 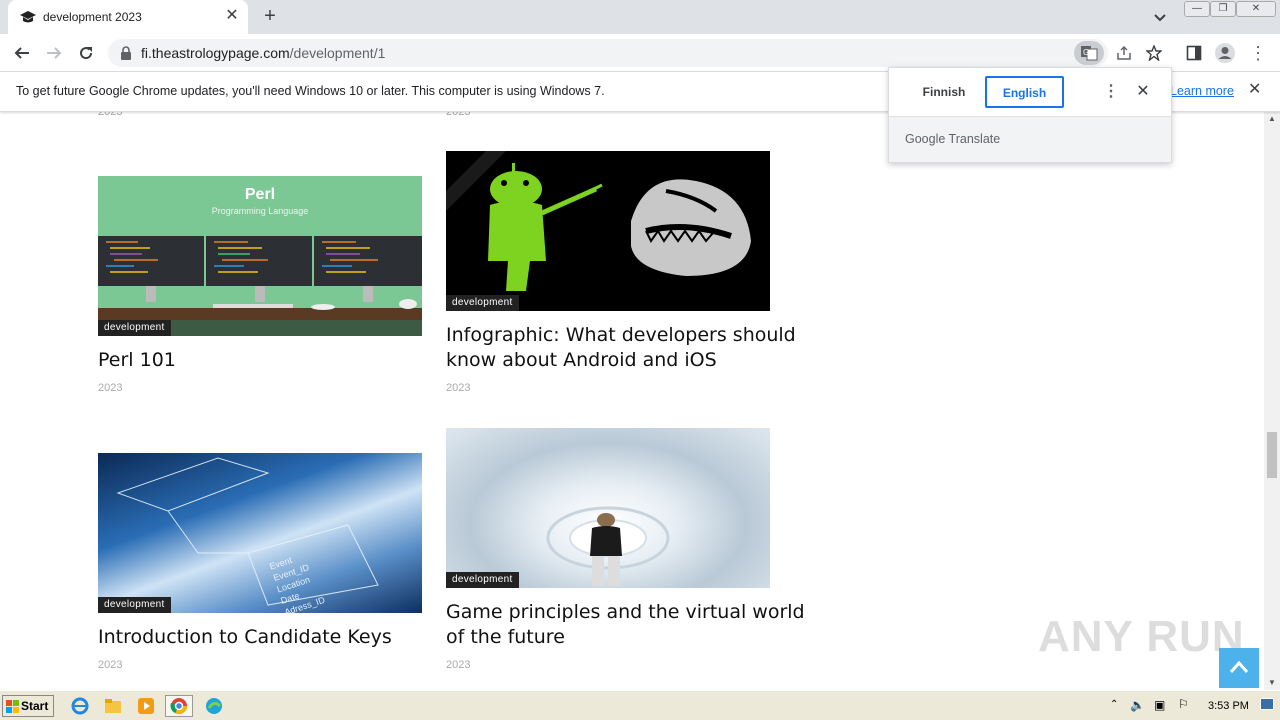 What do you see at coordinates (1194, 53) in the screenshot?
I see `side-panel-icon` at bounding box center [1194, 53].